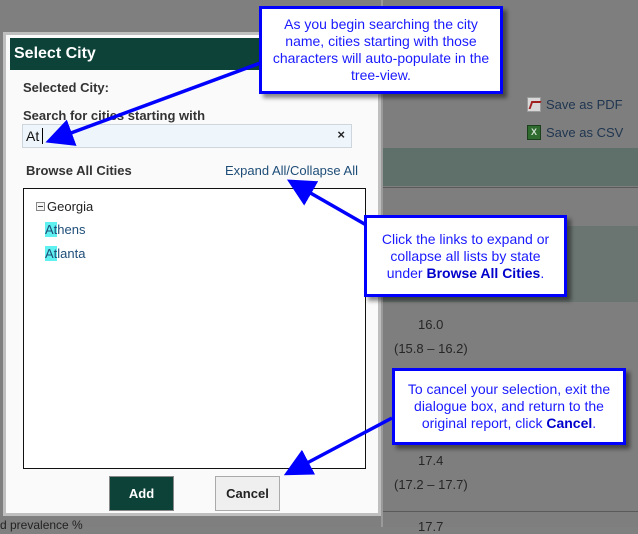 The height and width of the screenshot is (534, 638). I want to click on report-range: (15.8 – 16.2), so click(431, 348).